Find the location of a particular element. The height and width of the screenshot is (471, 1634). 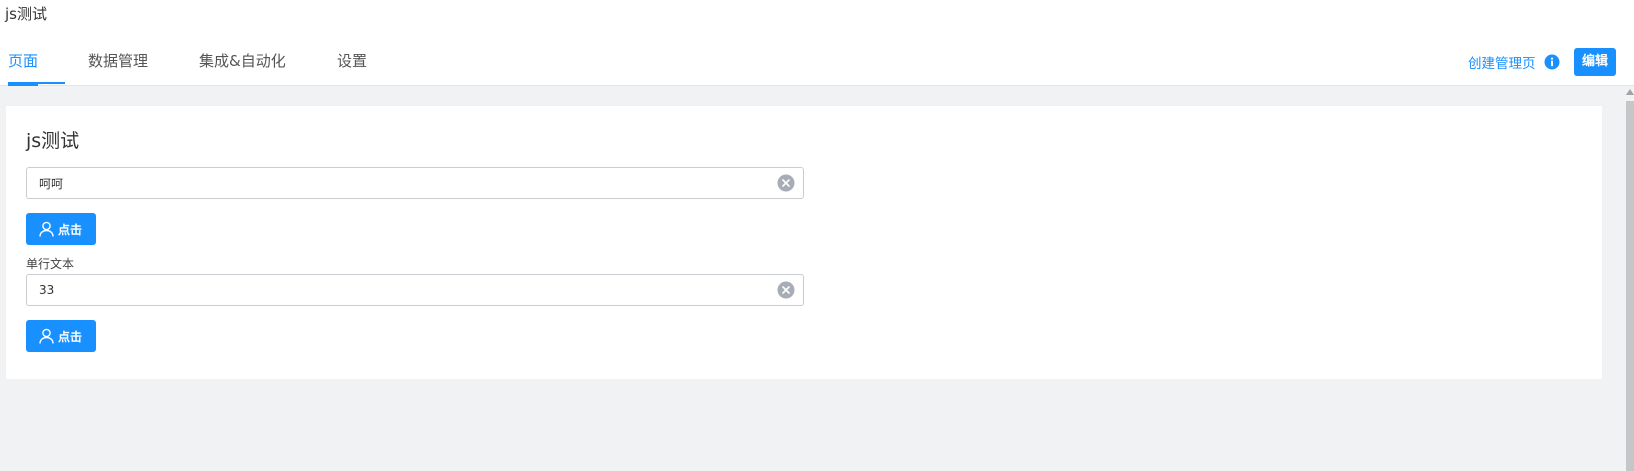

tab-label: 集成&自动化 is located at coordinates (242, 61).